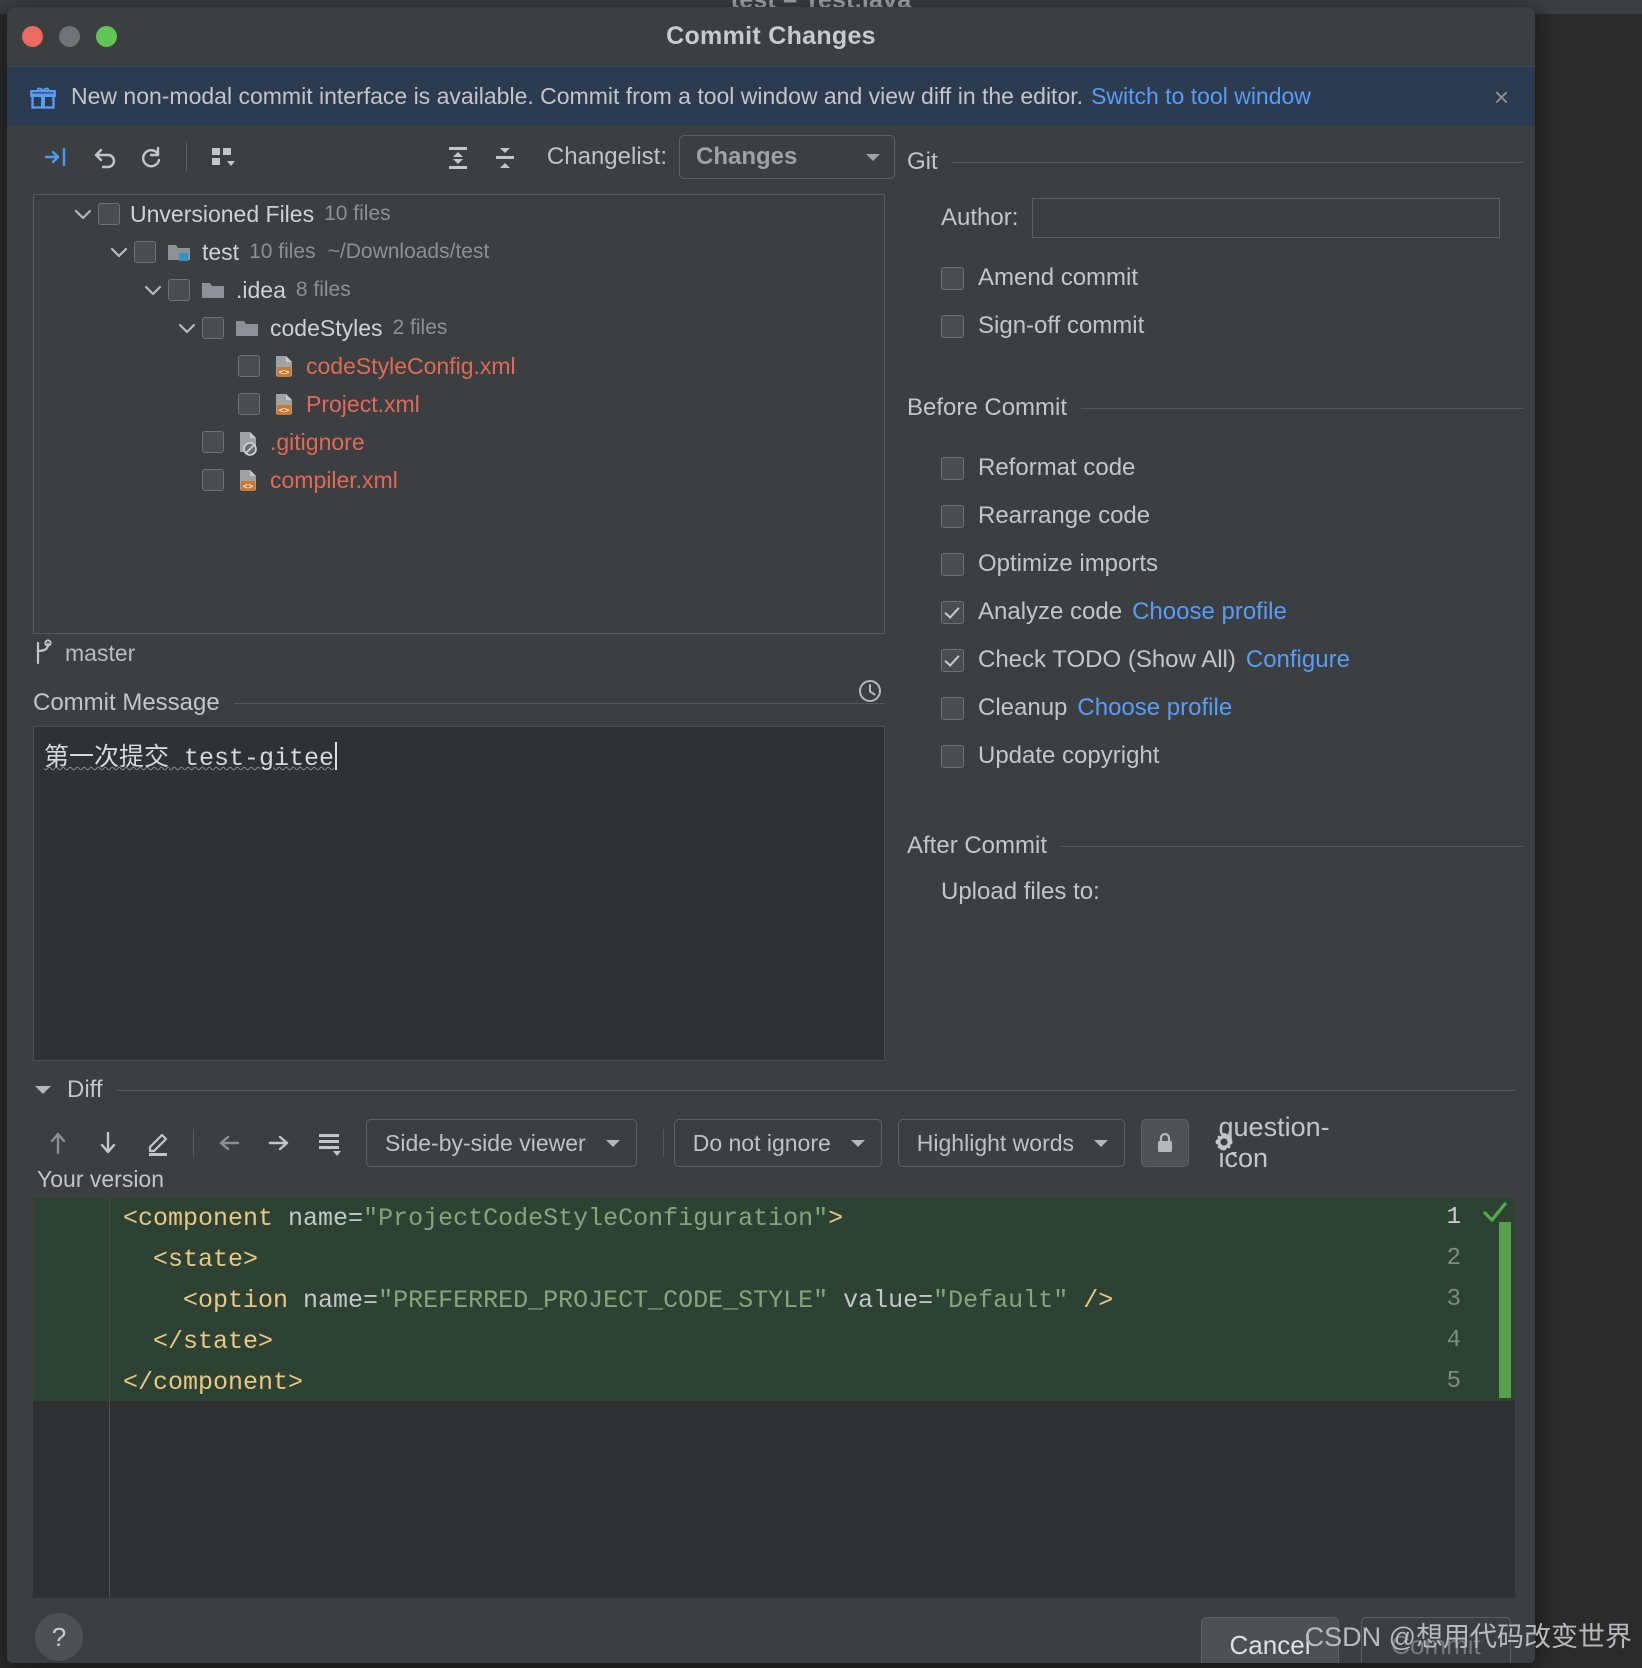 The height and width of the screenshot is (1668, 1642). Describe the element at coordinates (747, 156) in the screenshot. I see `changelist-value: Changes` at that location.